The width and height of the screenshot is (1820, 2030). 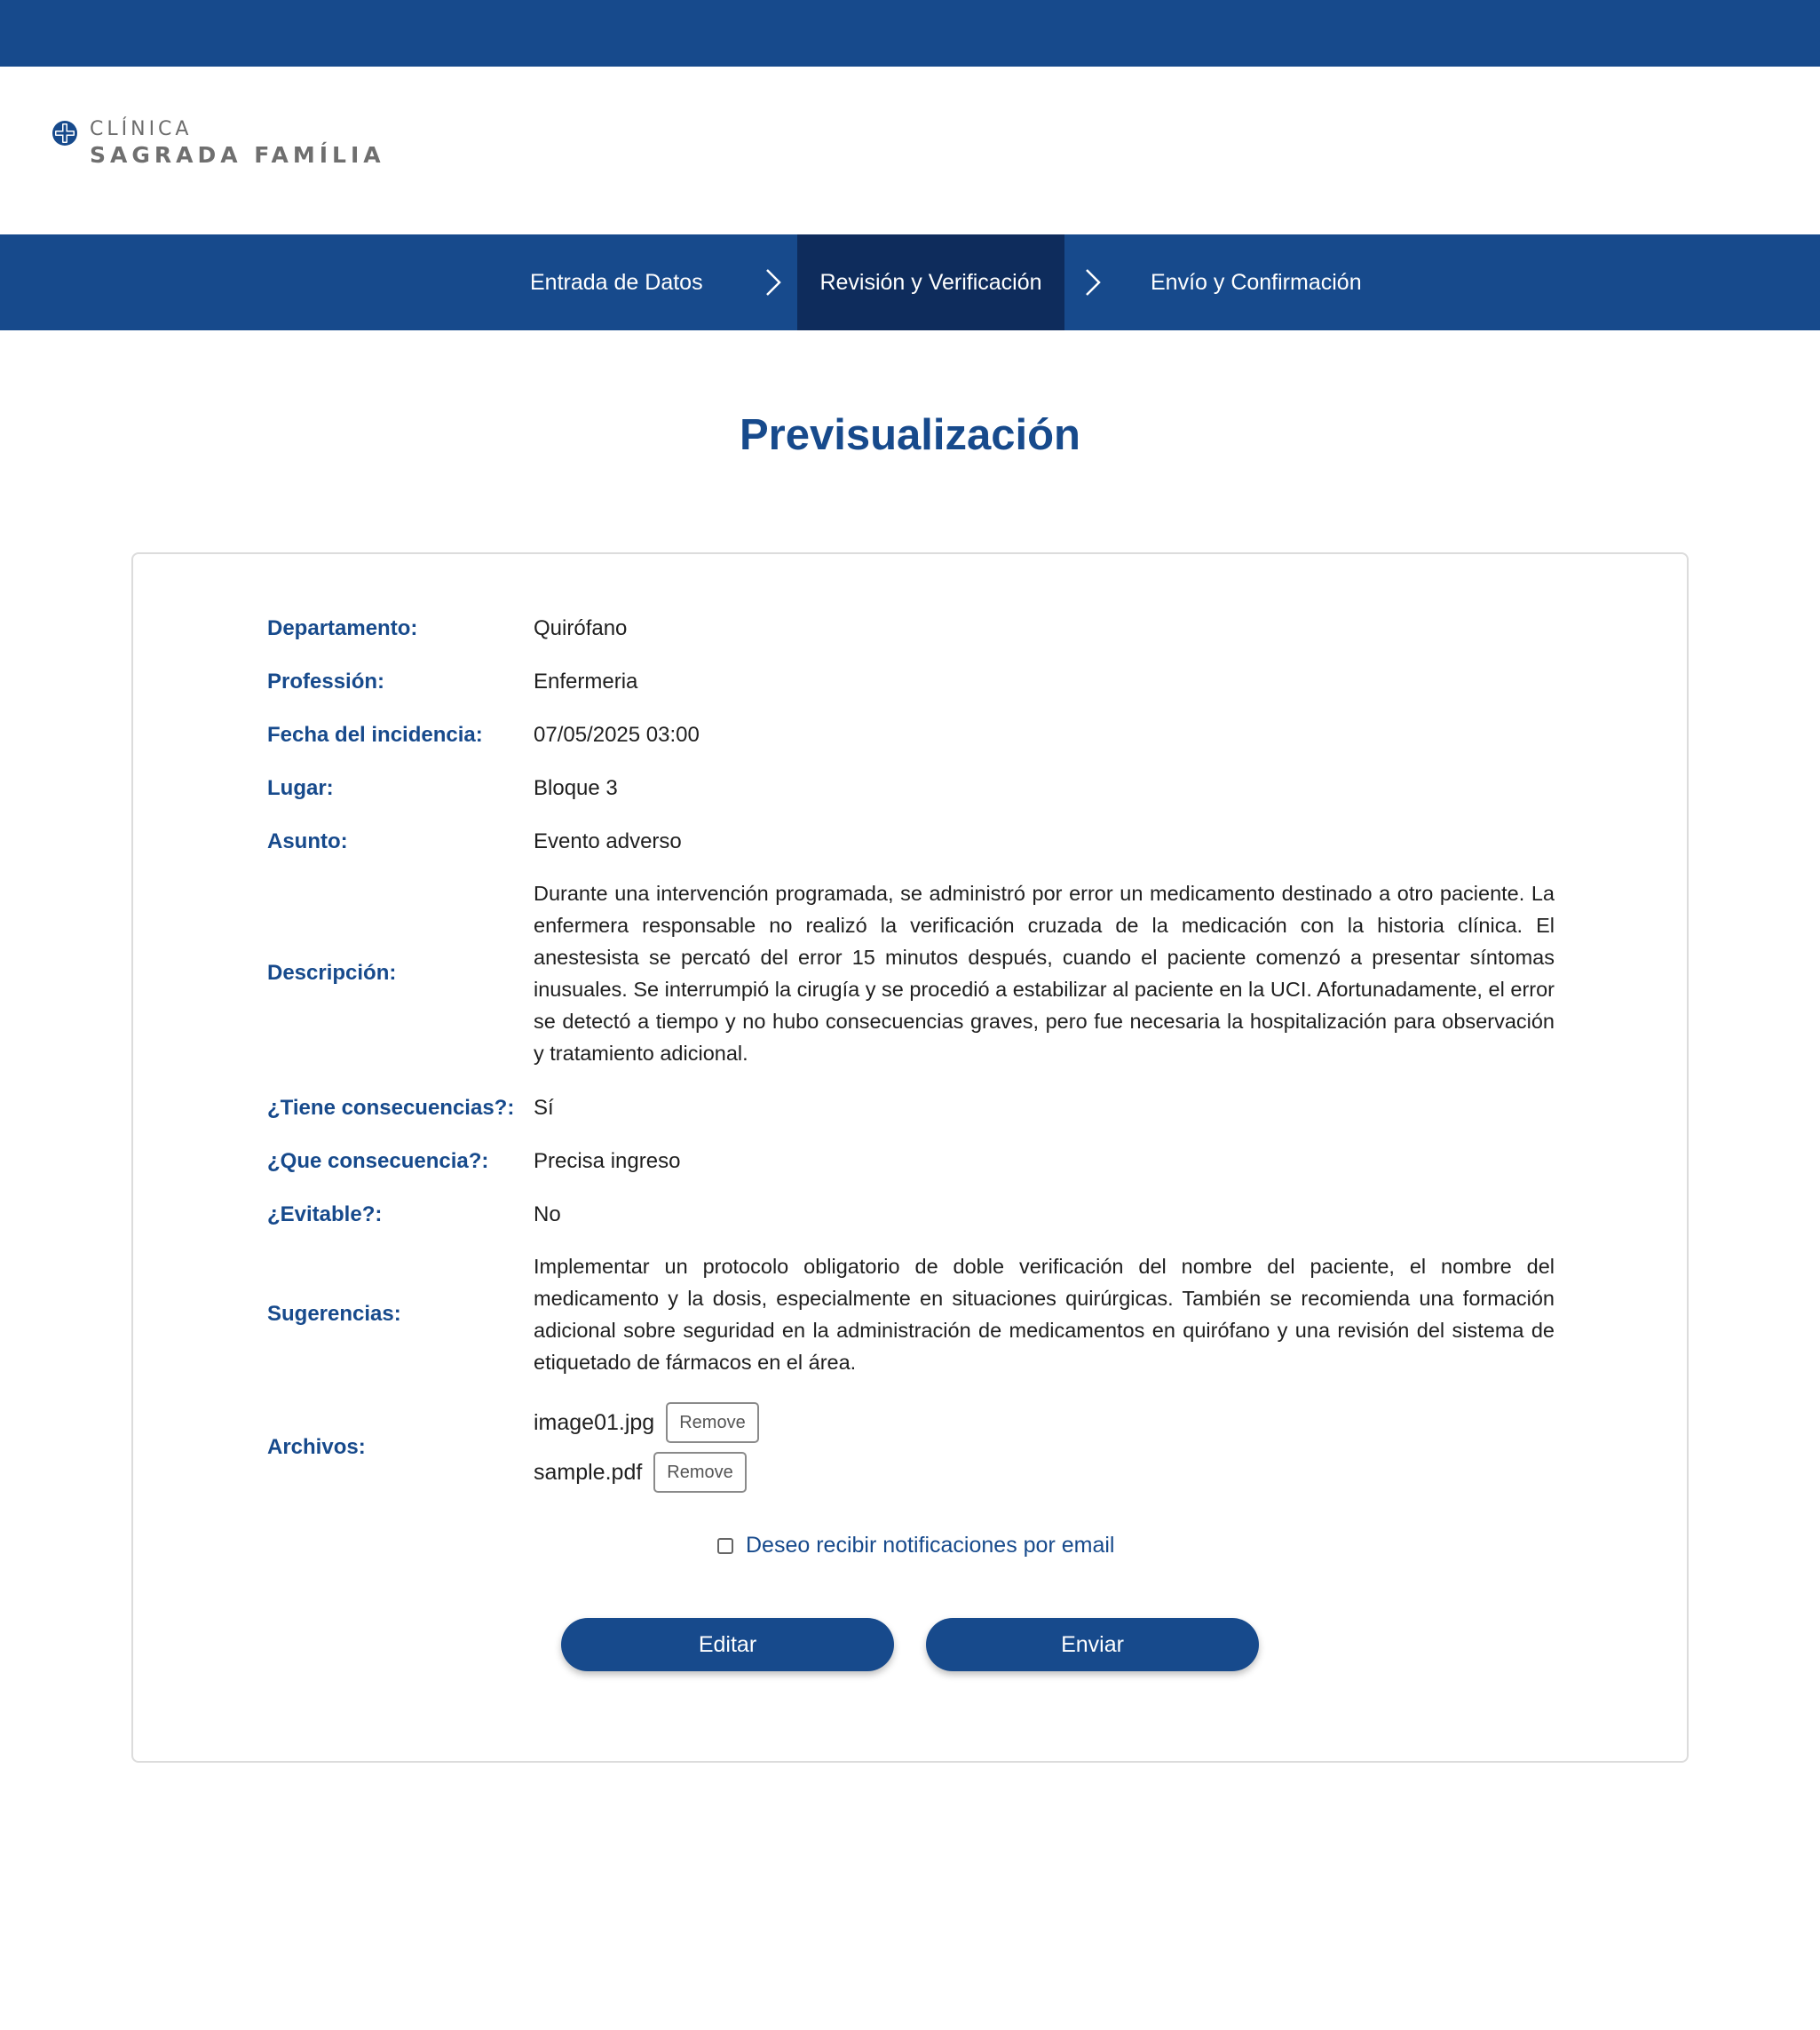 I want to click on page-title: Previsualización, so click(x=909, y=435).